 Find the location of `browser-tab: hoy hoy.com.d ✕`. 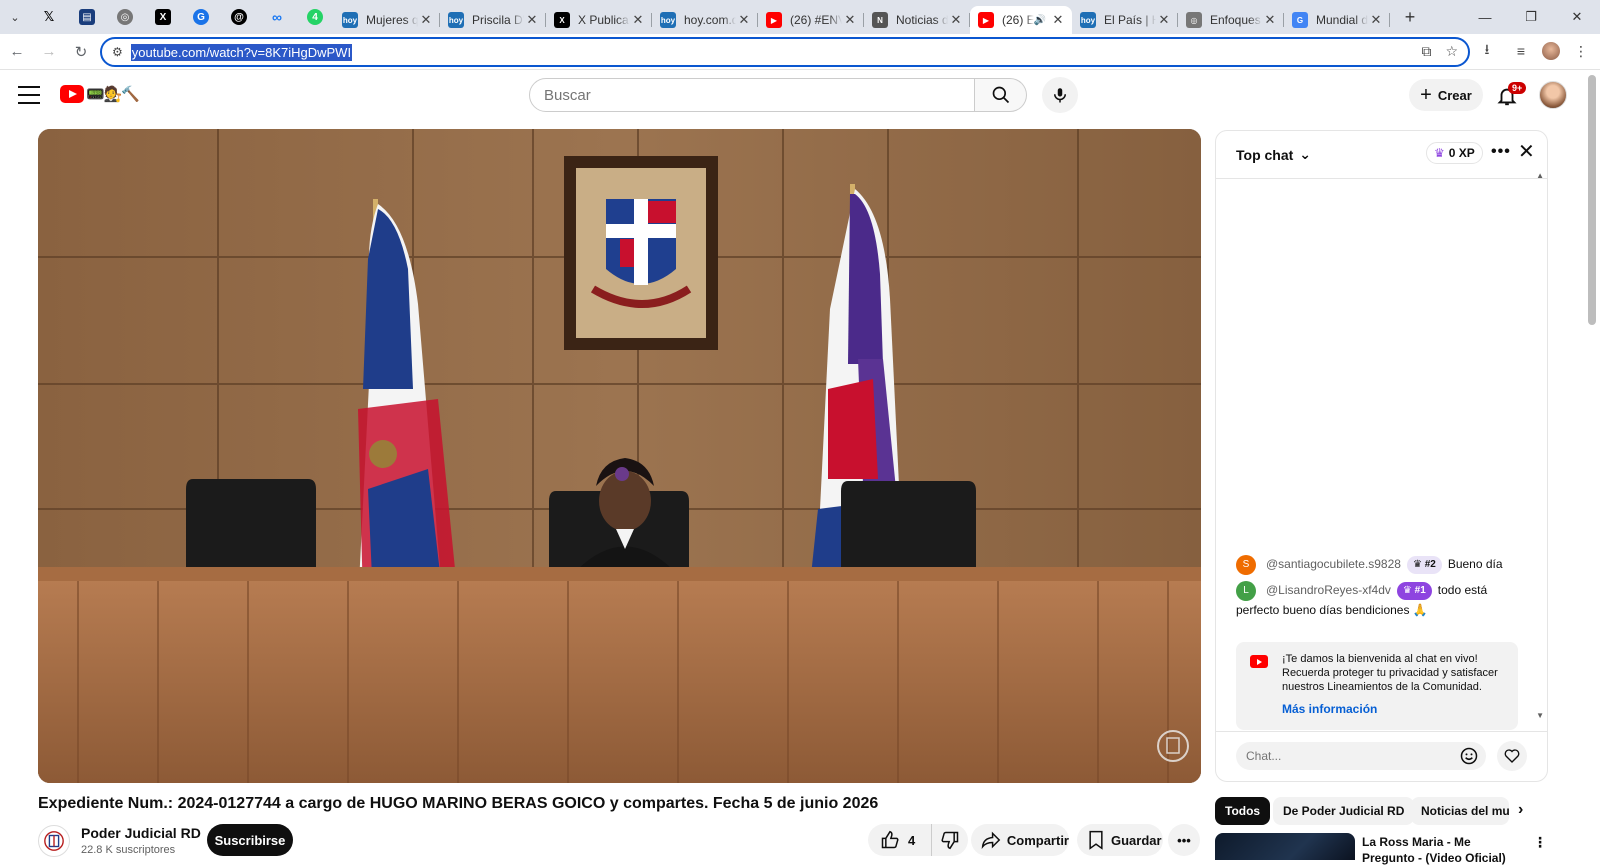

browser-tab: hoy hoy.com.d ✕ is located at coordinates (705, 20).